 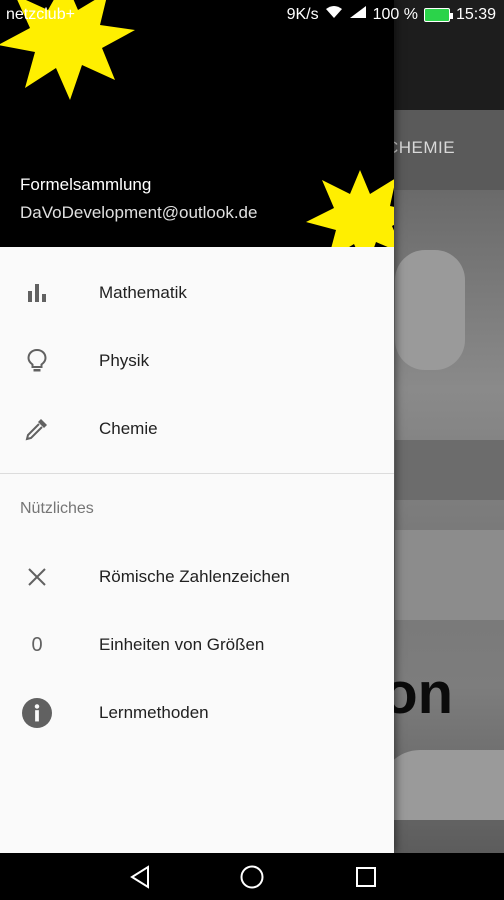 I want to click on close-x-icon, so click(x=37, y=577).